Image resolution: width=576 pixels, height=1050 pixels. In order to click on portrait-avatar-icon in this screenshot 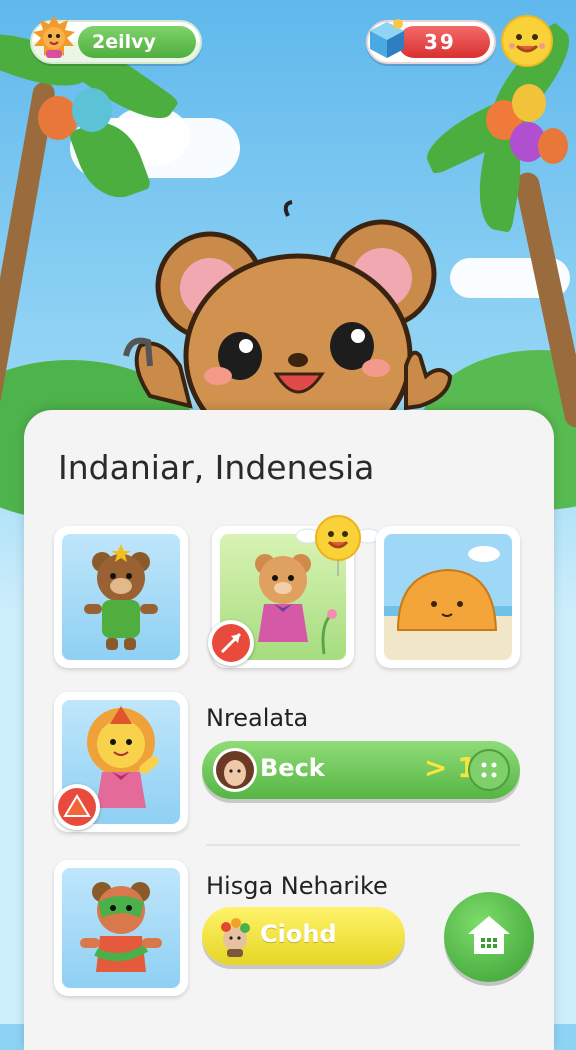, I will do `click(235, 770)`.